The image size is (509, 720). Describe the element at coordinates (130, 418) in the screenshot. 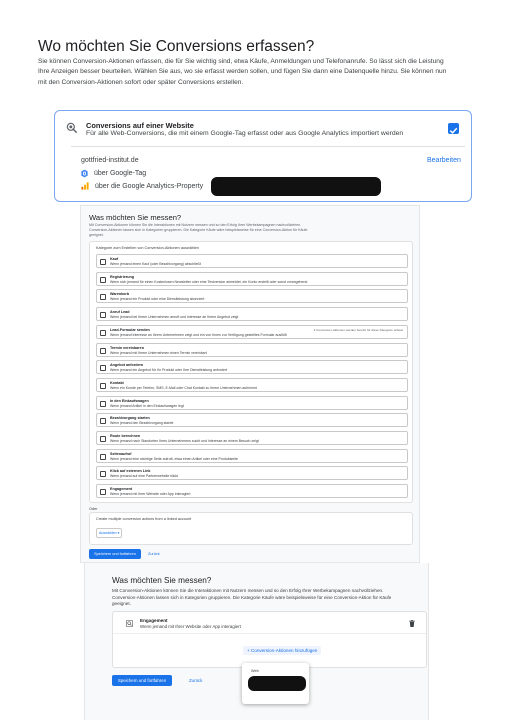

I see `category-title: Bezahlvorgang starten` at that location.